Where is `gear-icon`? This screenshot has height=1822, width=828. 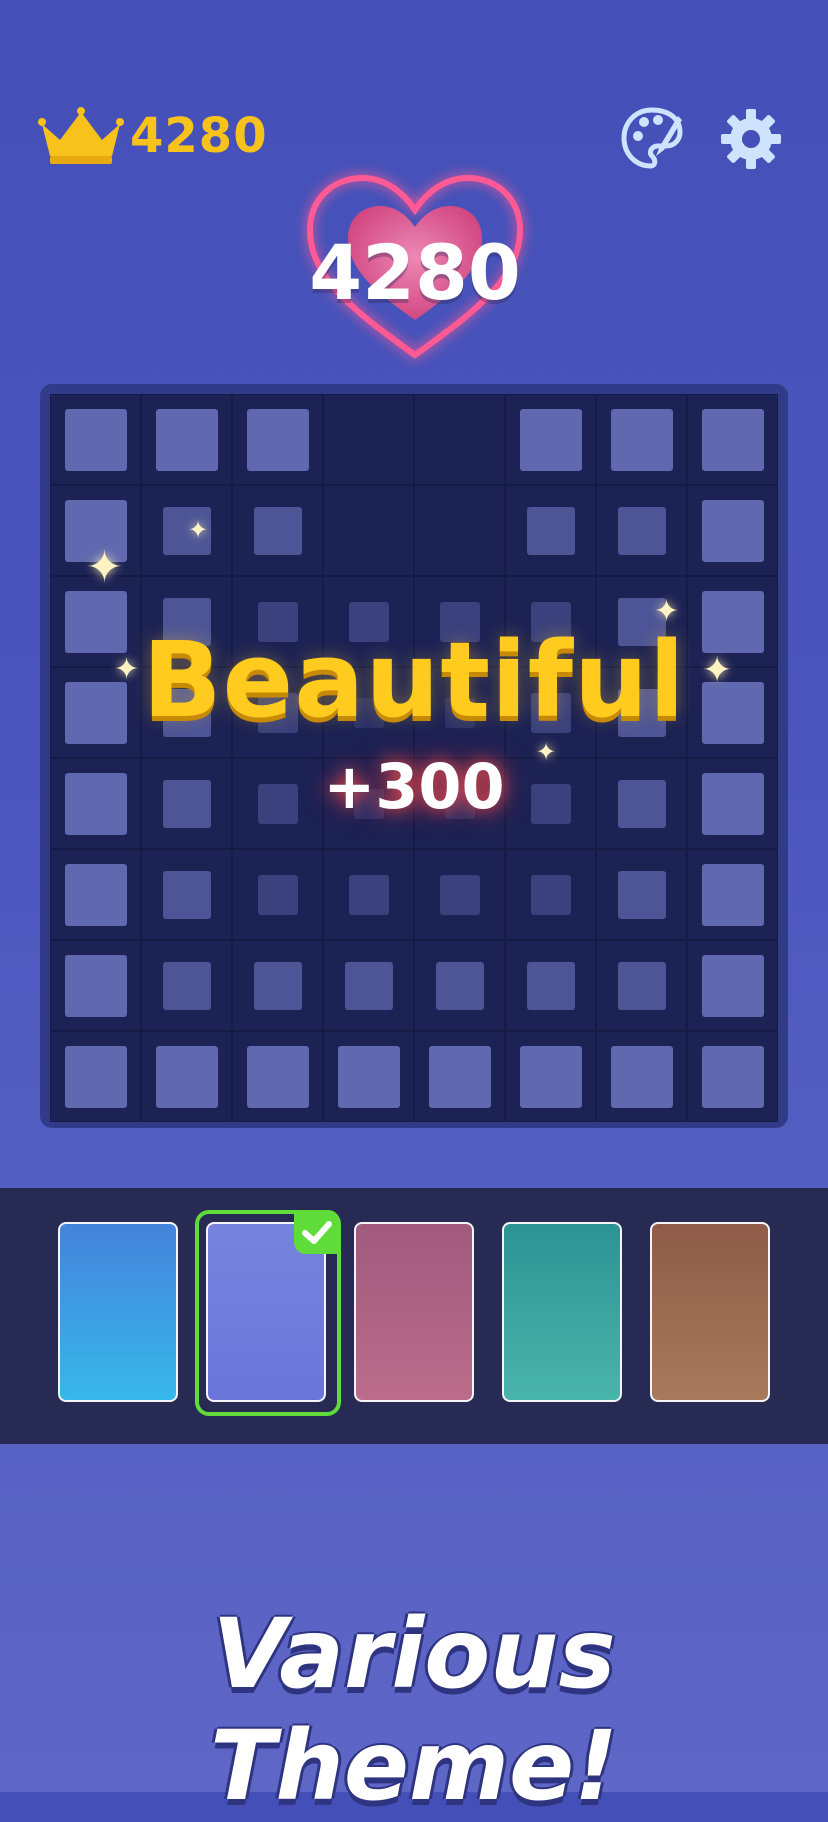 gear-icon is located at coordinates (751, 139).